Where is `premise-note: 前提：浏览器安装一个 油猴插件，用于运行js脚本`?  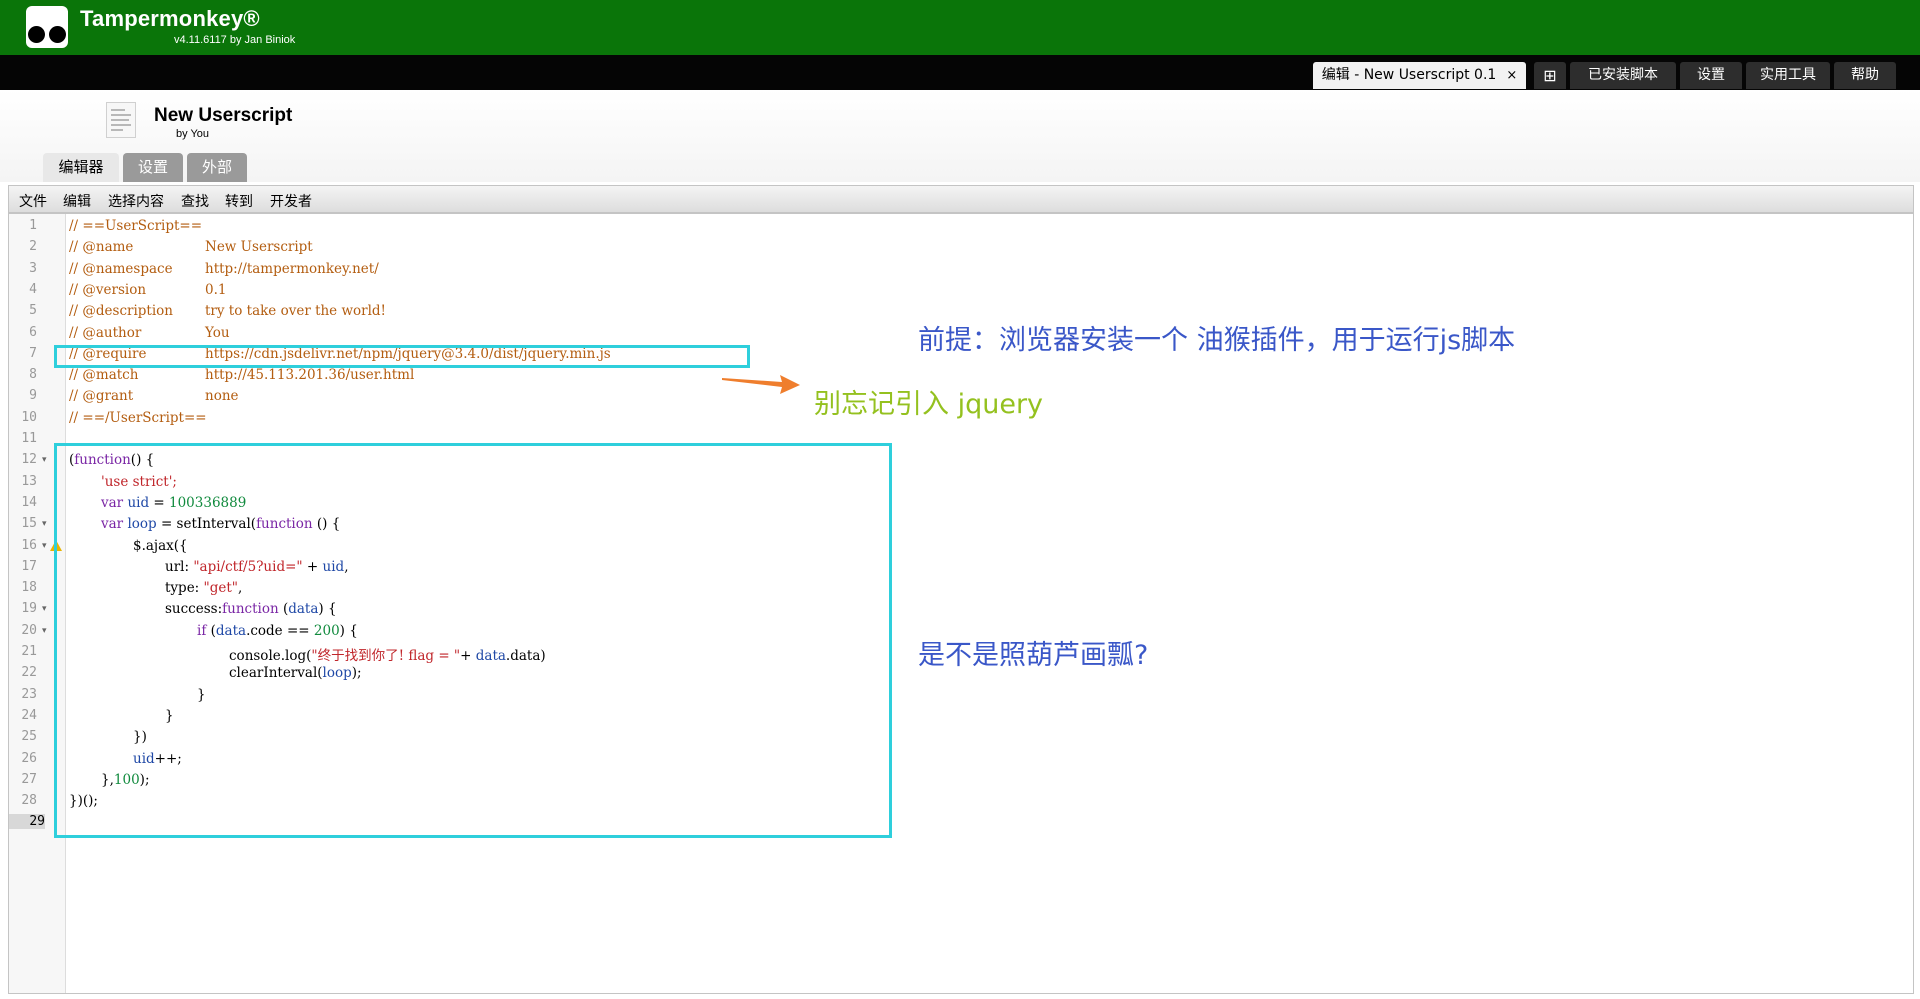
premise-note: 前提：浏览器安装一个 油猴插件，用于运行js脚本 is located at coordinates (1217, 340).